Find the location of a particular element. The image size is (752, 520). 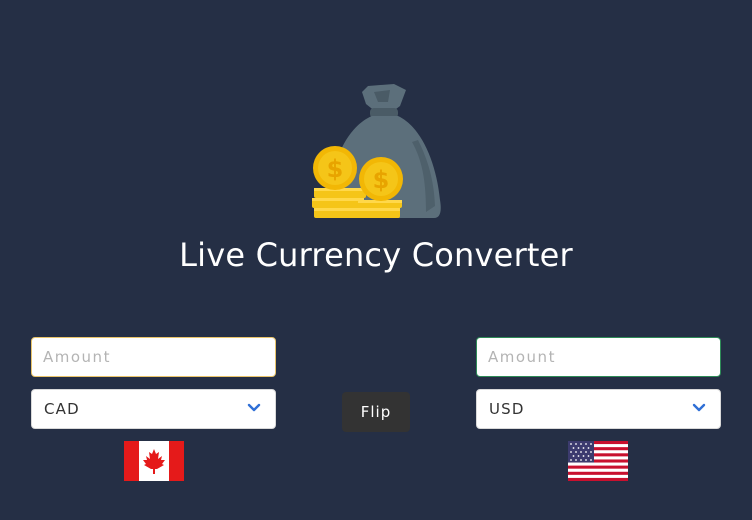

to-currency-panel: USD is located at coordinates (598, 383).